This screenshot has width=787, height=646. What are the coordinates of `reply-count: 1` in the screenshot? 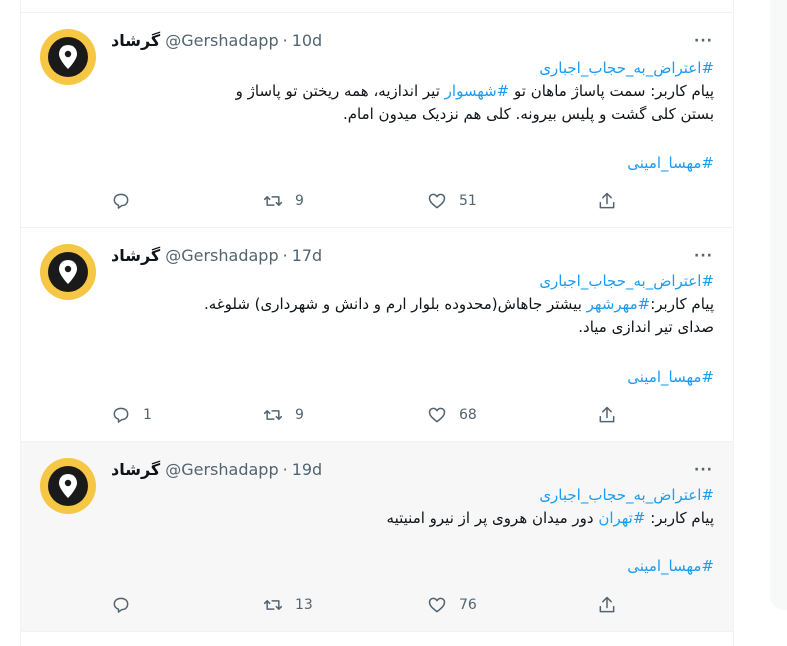 It's located at (147, 415).